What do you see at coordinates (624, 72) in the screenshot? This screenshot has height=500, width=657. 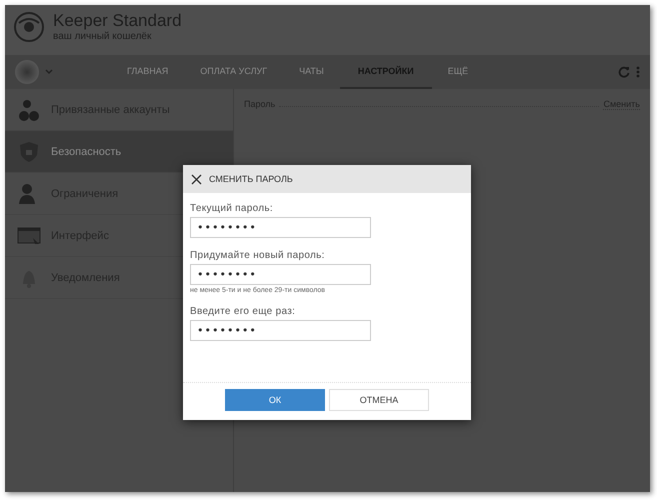 I see `refresh-icon` at bounding box center [624, 72].